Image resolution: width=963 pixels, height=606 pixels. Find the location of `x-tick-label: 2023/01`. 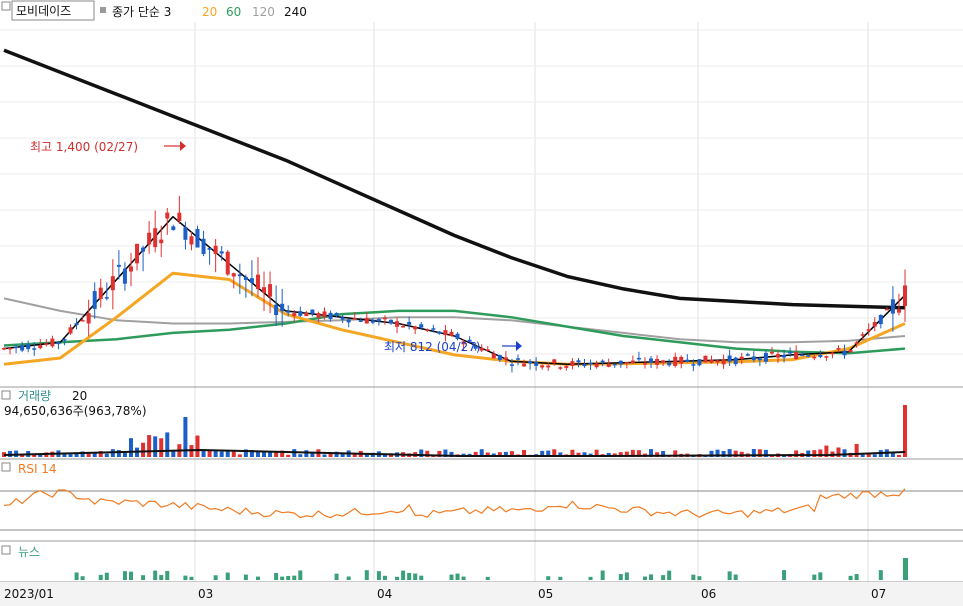

x-tick-label: 2023/01 is located at coordinates (29, 594).